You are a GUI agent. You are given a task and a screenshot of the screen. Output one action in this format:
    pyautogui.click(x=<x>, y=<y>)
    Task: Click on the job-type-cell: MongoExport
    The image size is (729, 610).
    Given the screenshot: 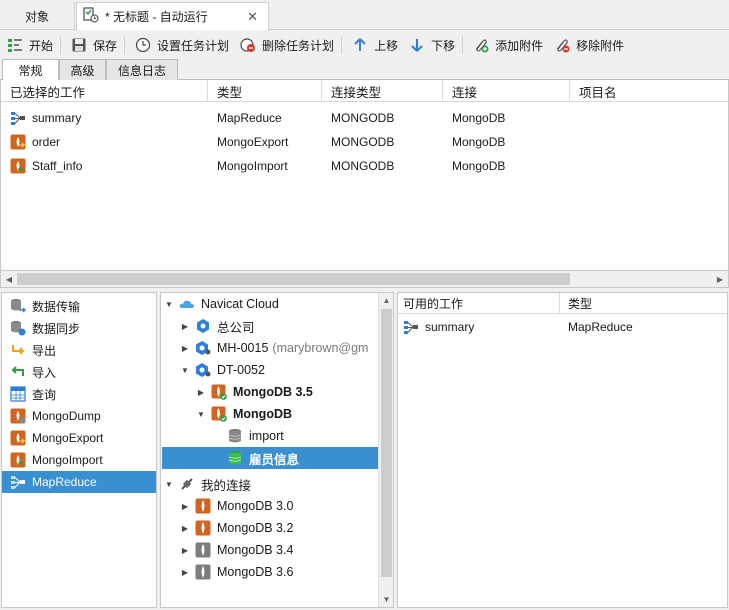 What is the action you would take?
    pyautogui.click(x=253, y=142)
    